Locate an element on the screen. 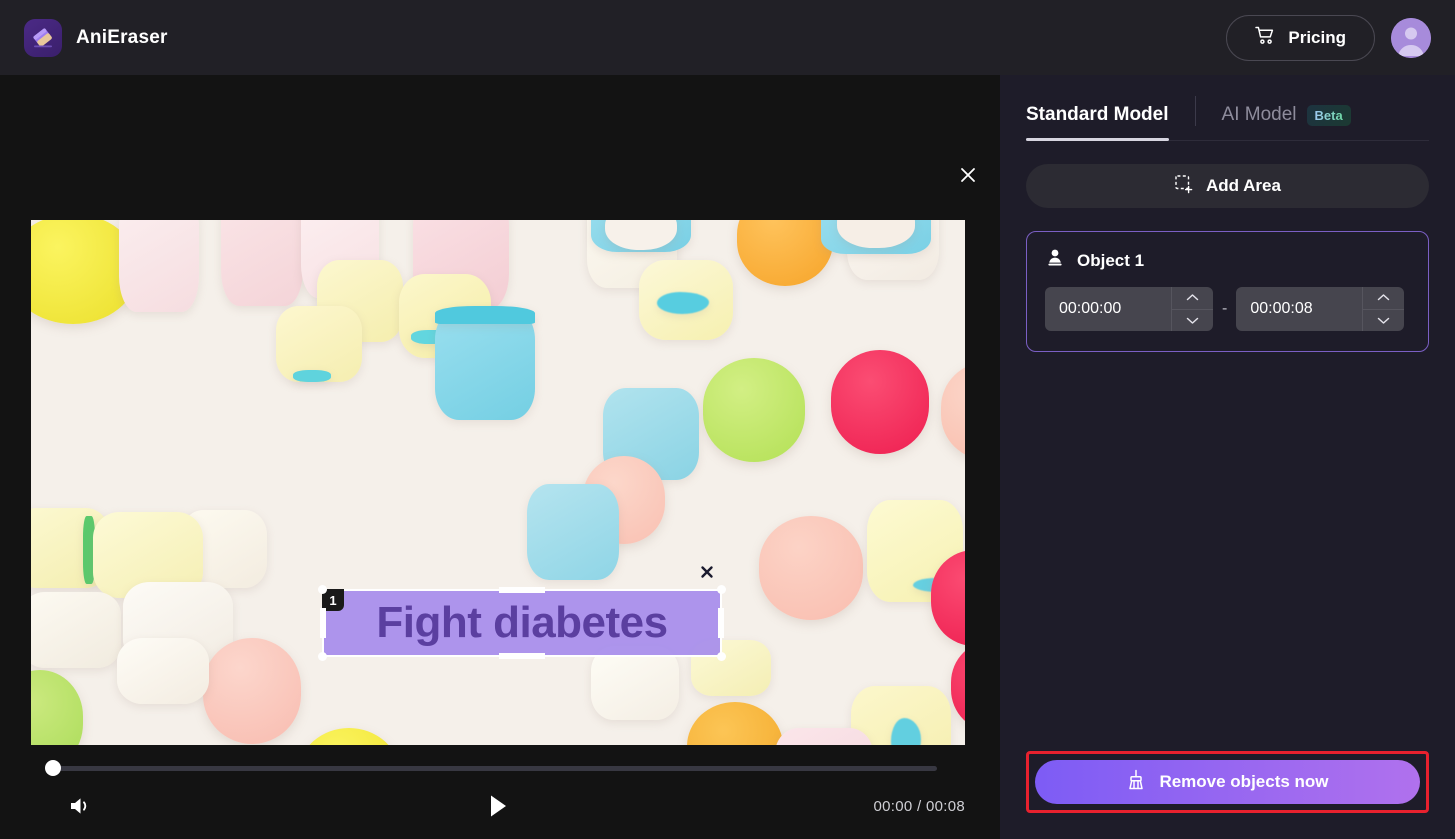 This screenshot has width=1455, height=839. video-progress-slider is located at coordinates (491, 768).